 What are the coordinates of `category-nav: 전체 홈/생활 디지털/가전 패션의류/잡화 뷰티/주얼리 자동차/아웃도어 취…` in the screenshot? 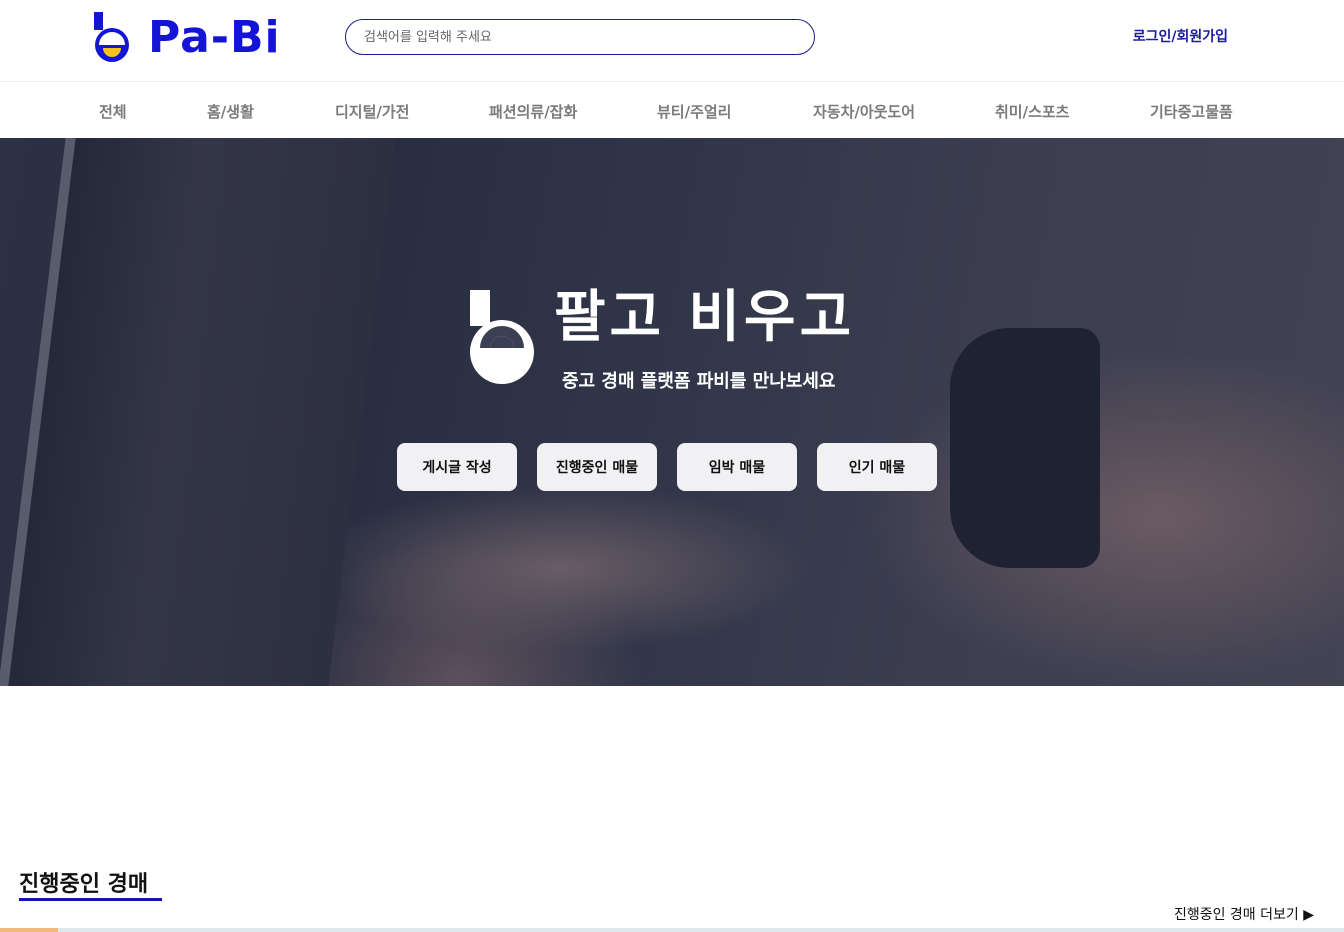 It's located at (672, 110).